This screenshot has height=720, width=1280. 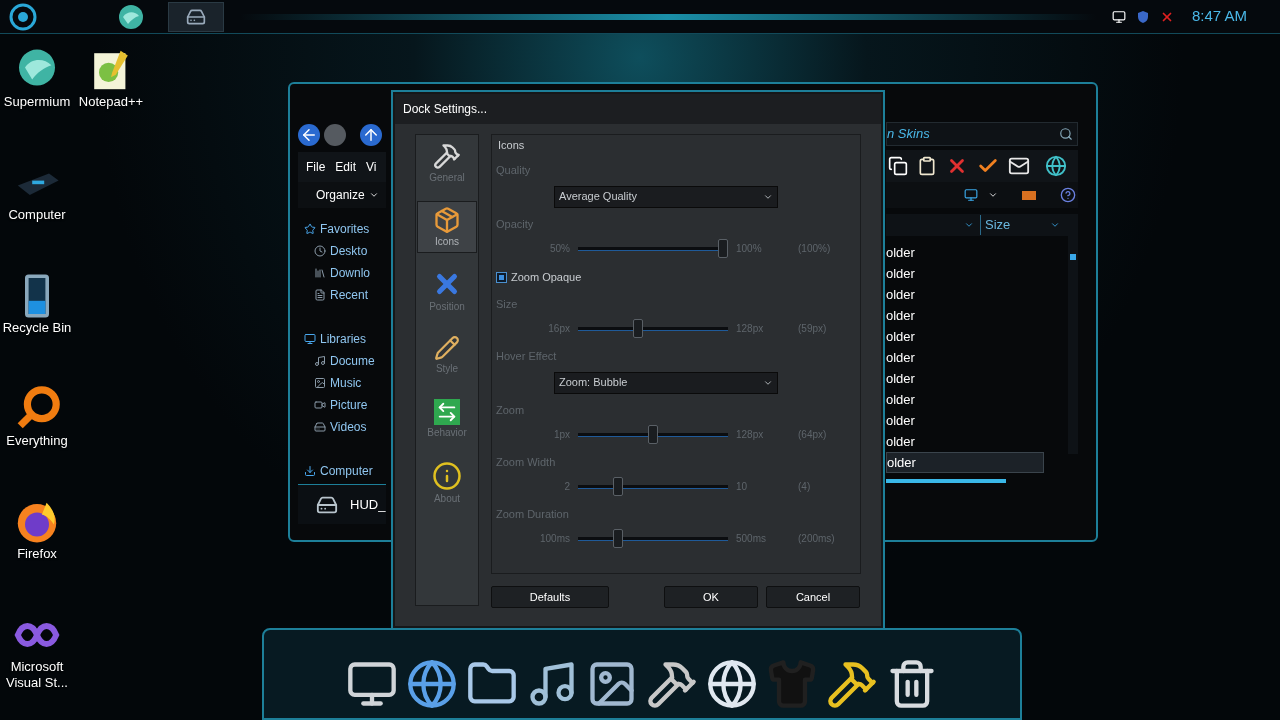 I want to click on pencil-icon, so click(x=447, y=347).